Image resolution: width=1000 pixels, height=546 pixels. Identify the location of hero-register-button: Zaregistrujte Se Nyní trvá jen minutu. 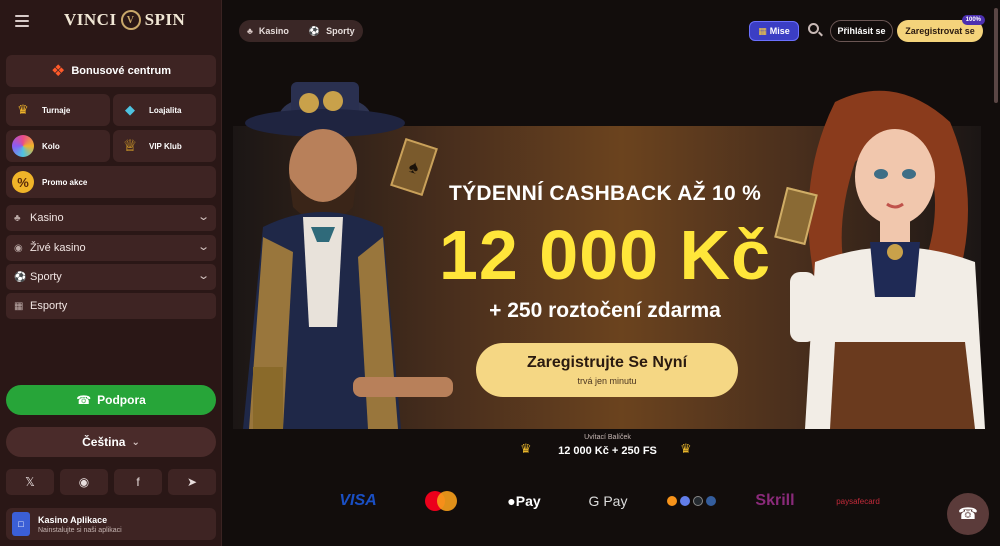
(607, 370).